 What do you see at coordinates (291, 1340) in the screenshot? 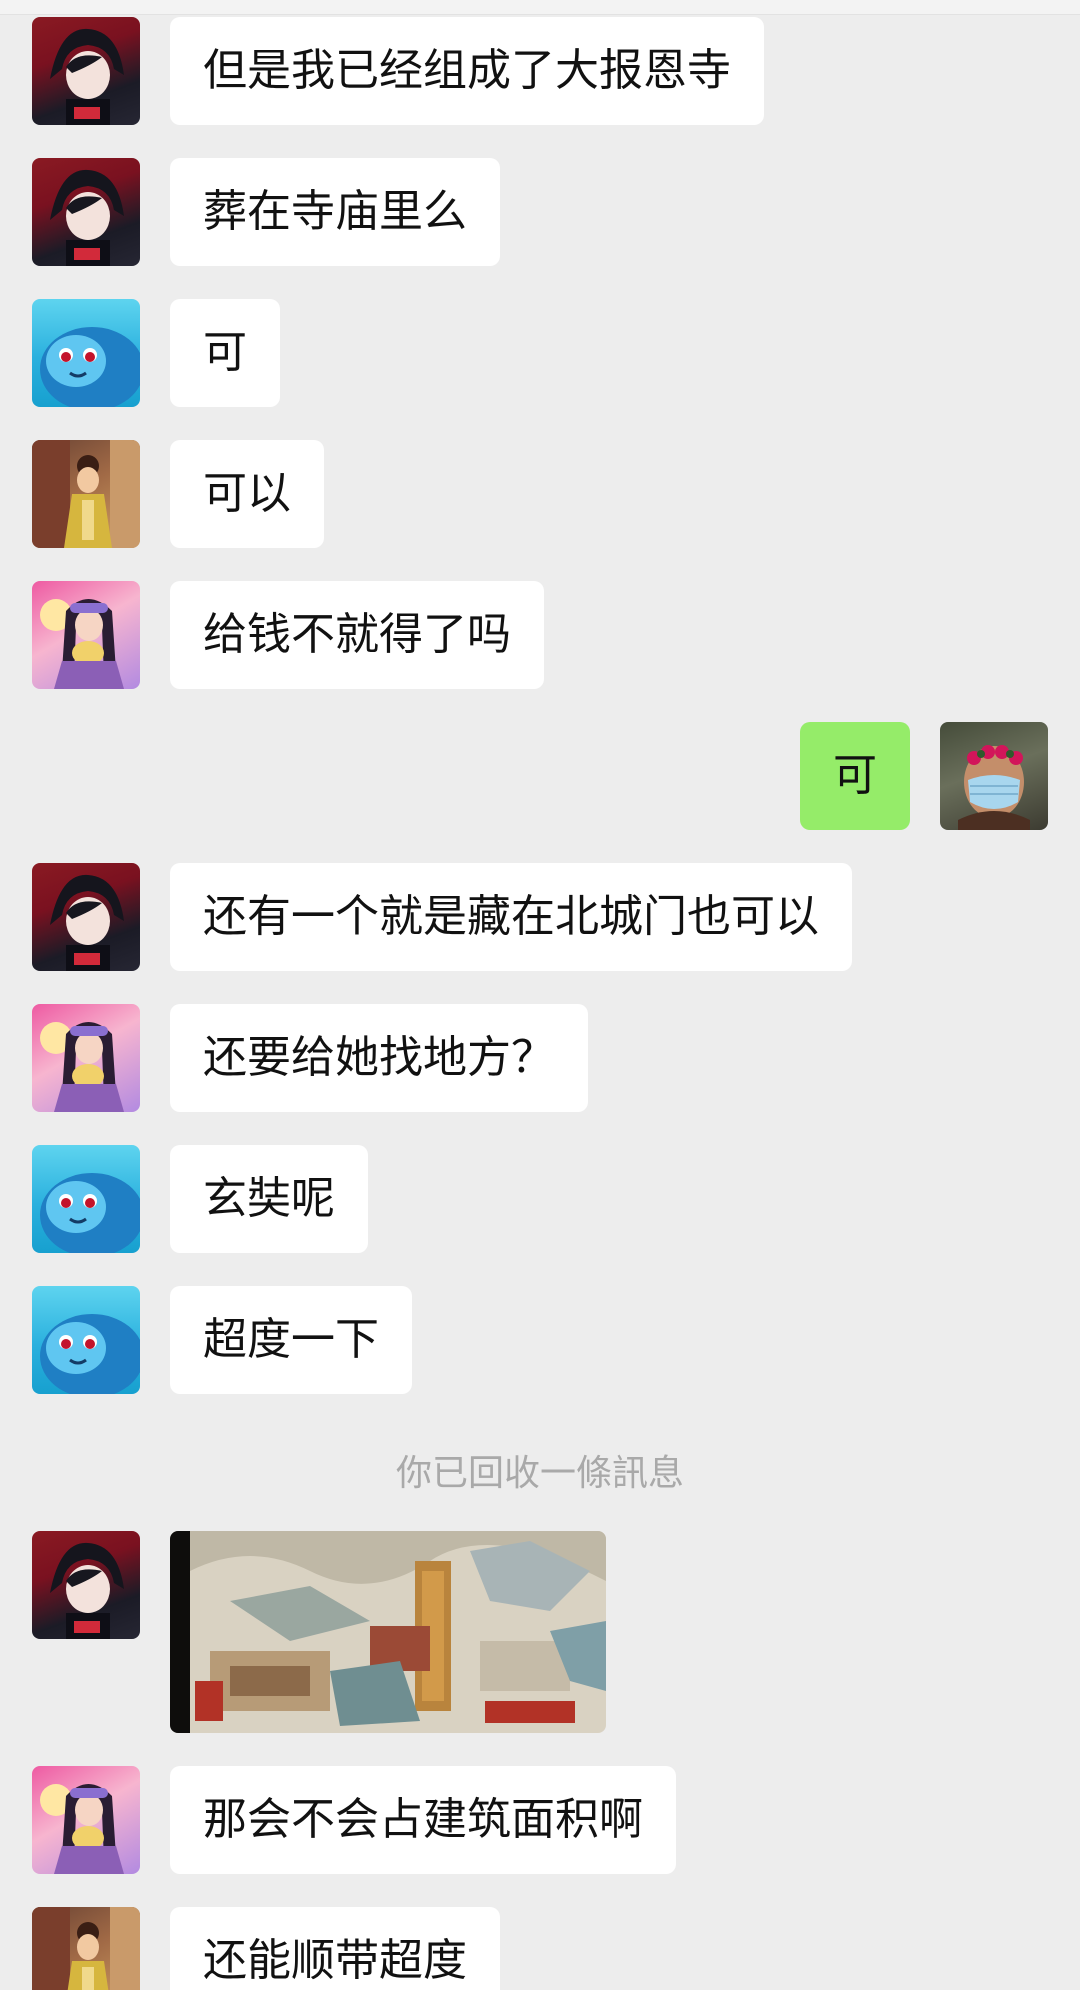
I see `message-bubble: 超度一下` at bounding box center [291, 1340].